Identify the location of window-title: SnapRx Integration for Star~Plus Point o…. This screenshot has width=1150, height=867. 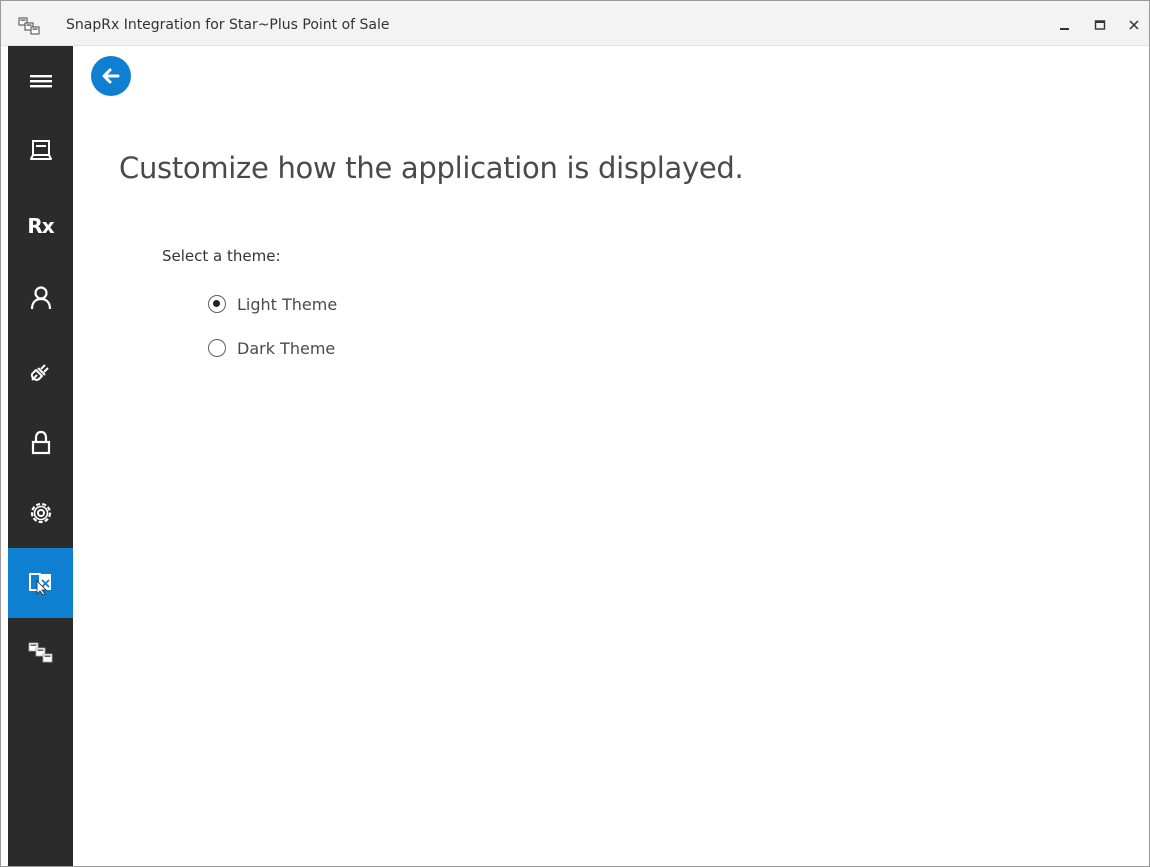
(228, 25).